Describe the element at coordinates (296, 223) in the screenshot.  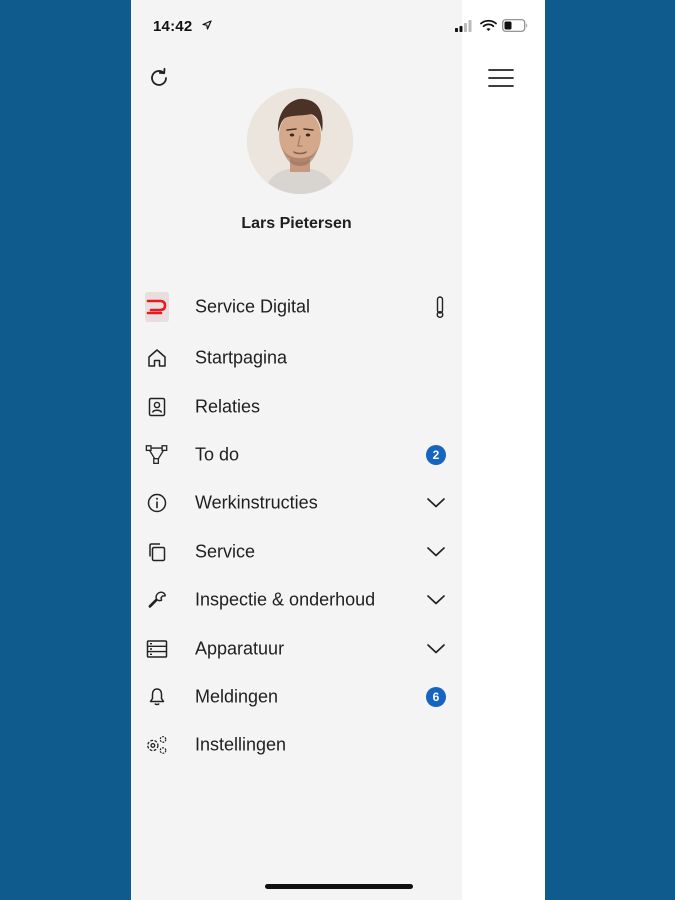
I see `user-name: Lars Pietersen` at that location.